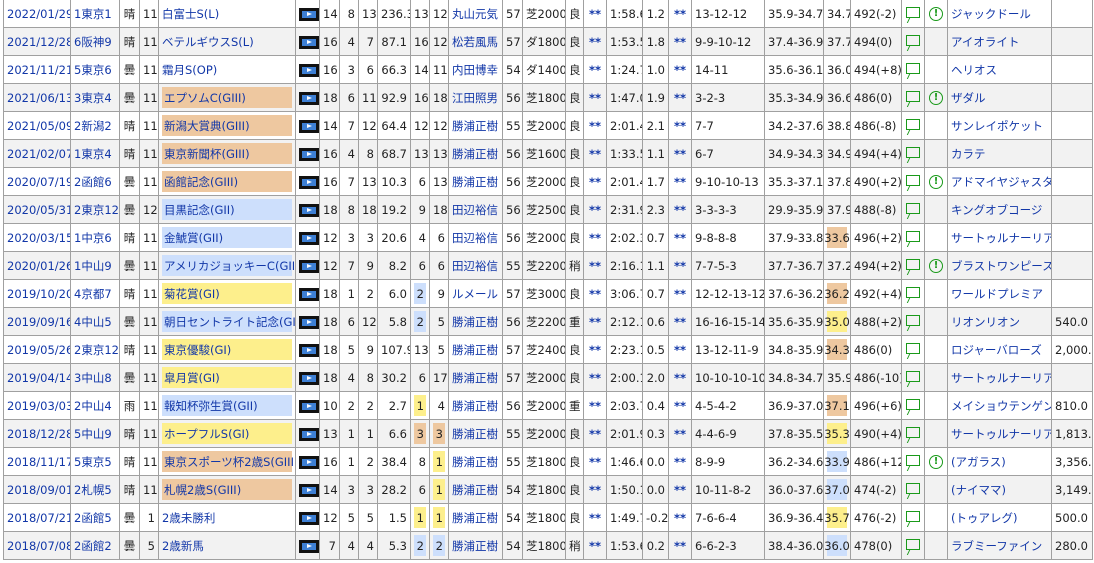 The height and width of the screenshot is (563, 1094). I want to click on winner-link: アイオライト, so click(985, 42).